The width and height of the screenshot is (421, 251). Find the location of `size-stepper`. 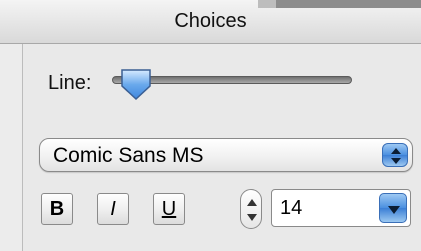

size-stepper is located at coordinates (251, 209).